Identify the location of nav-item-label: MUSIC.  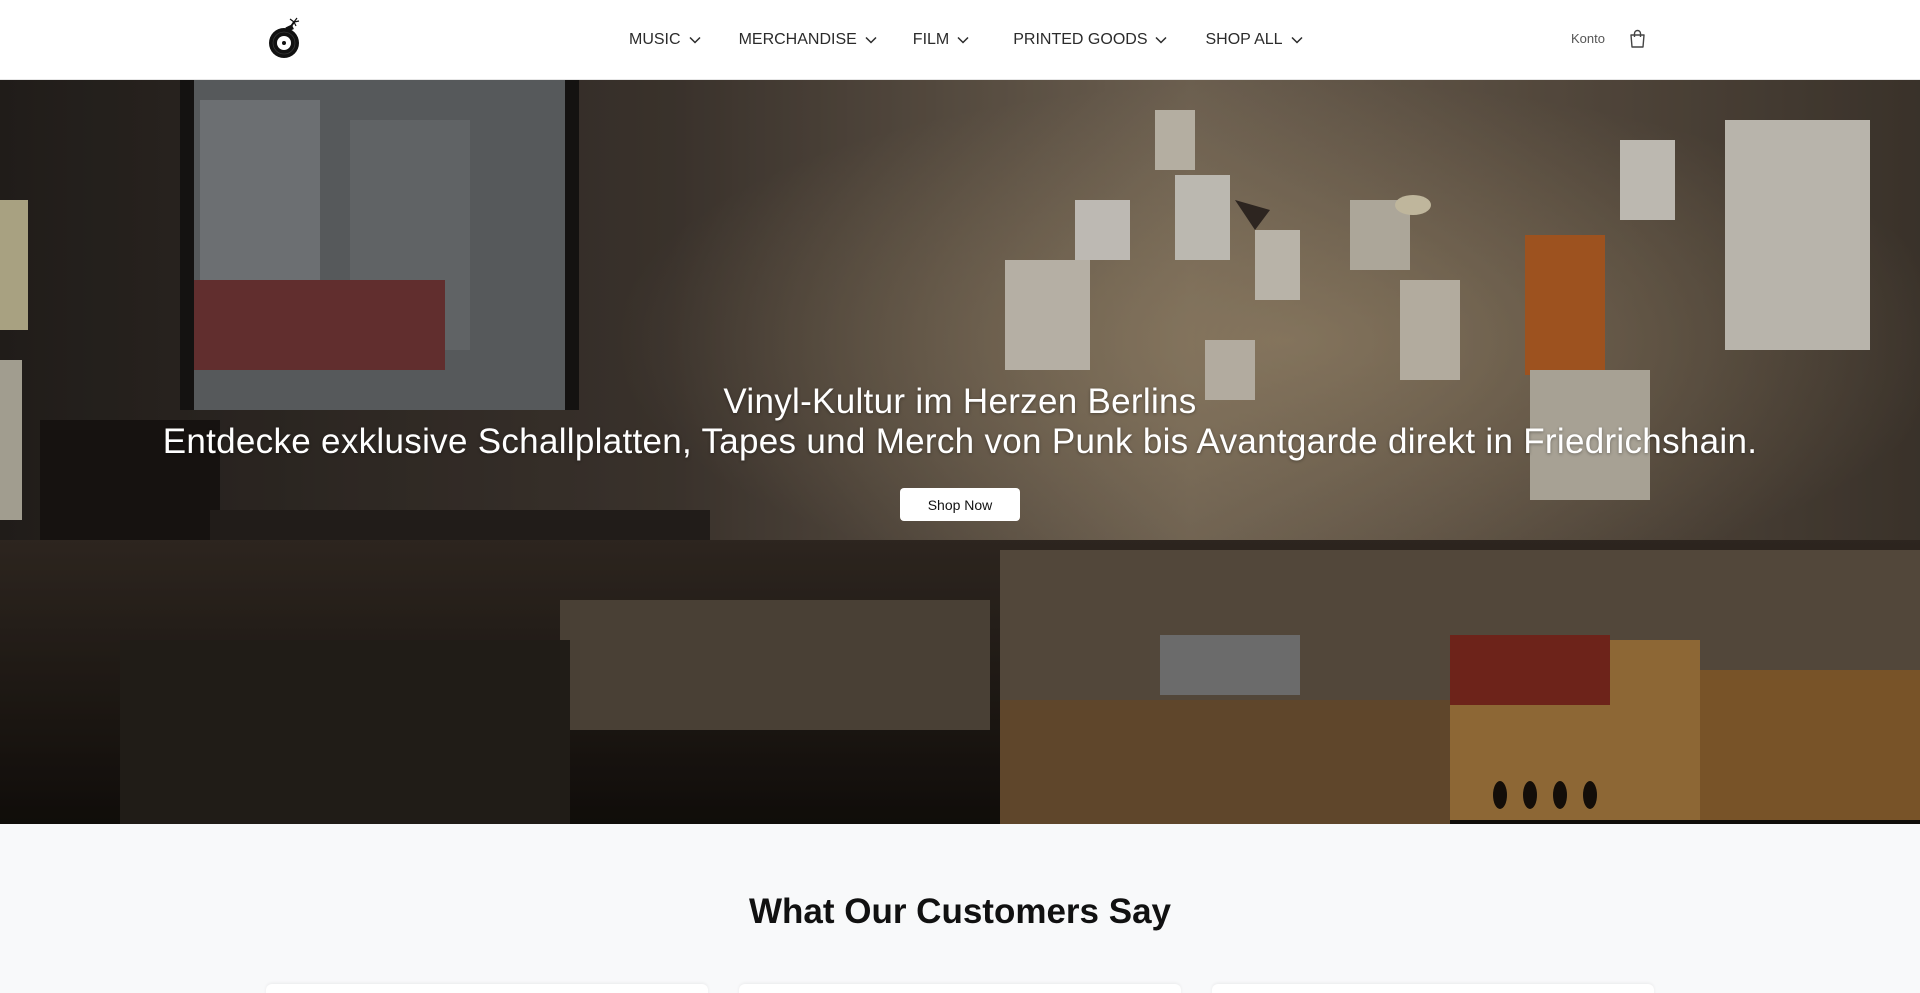
(655, 39).